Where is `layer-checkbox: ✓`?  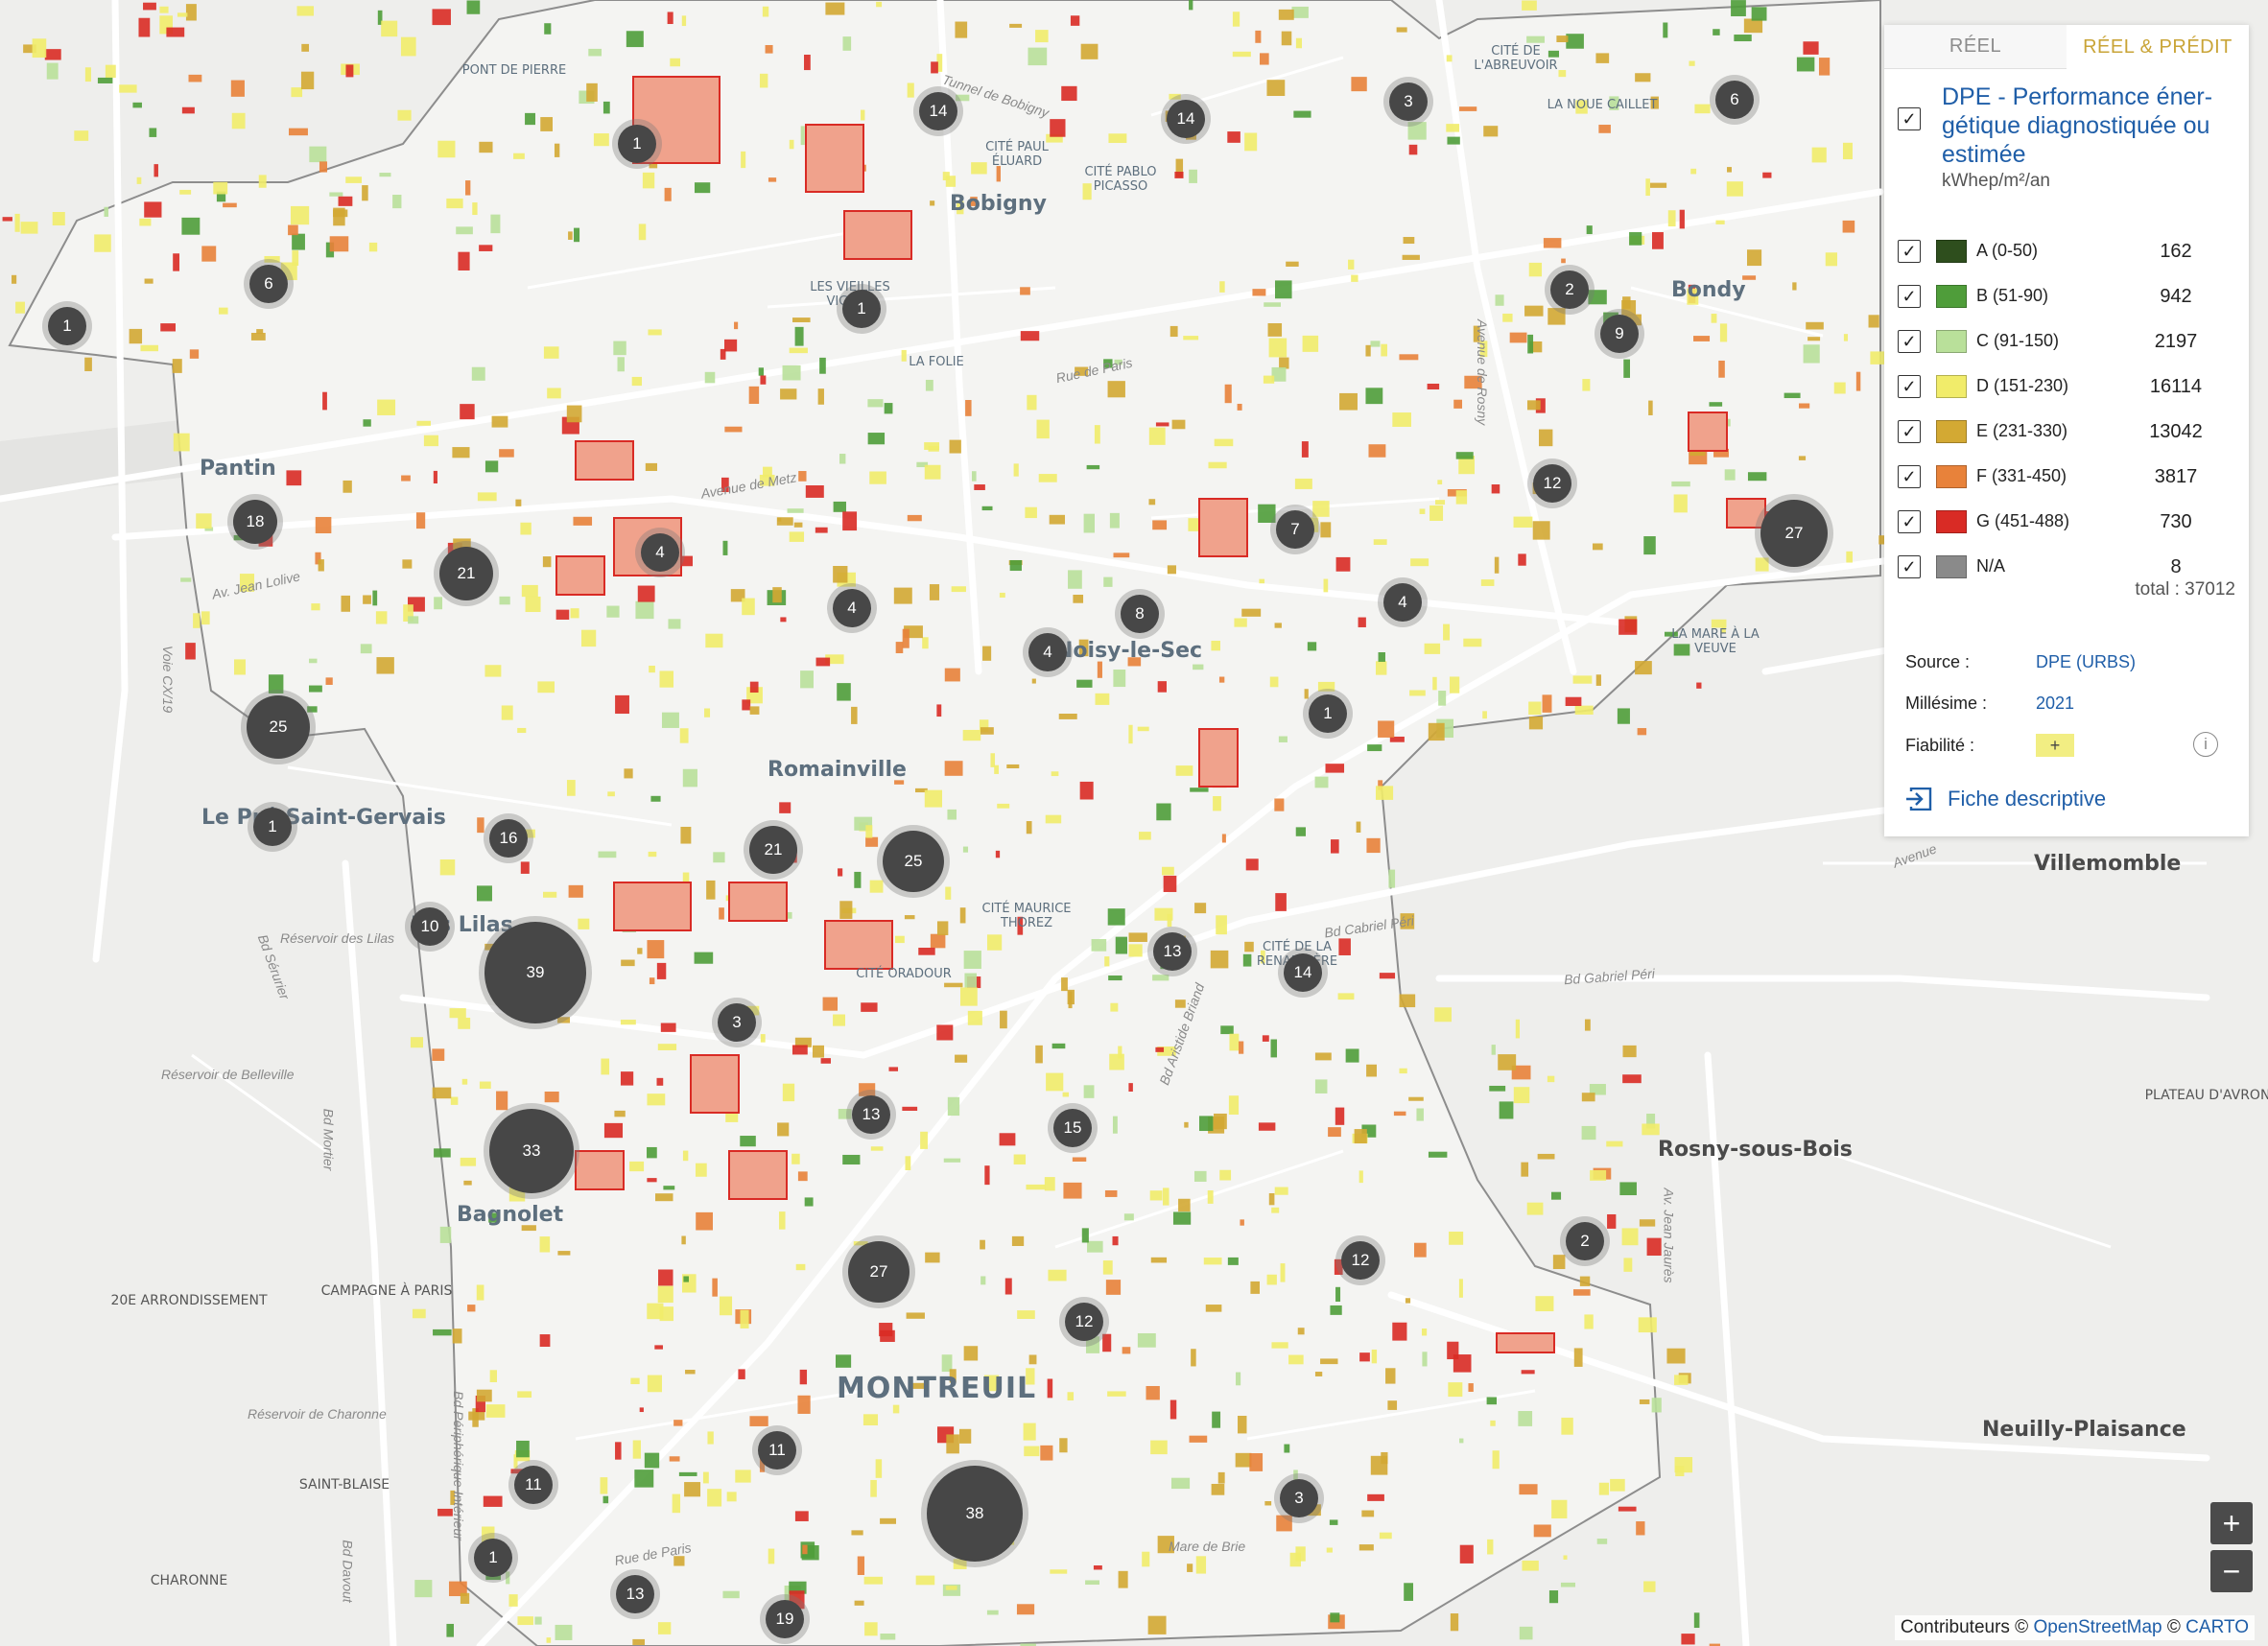 layer-checkbox: ✓ is located at coordinates (1909, 118).